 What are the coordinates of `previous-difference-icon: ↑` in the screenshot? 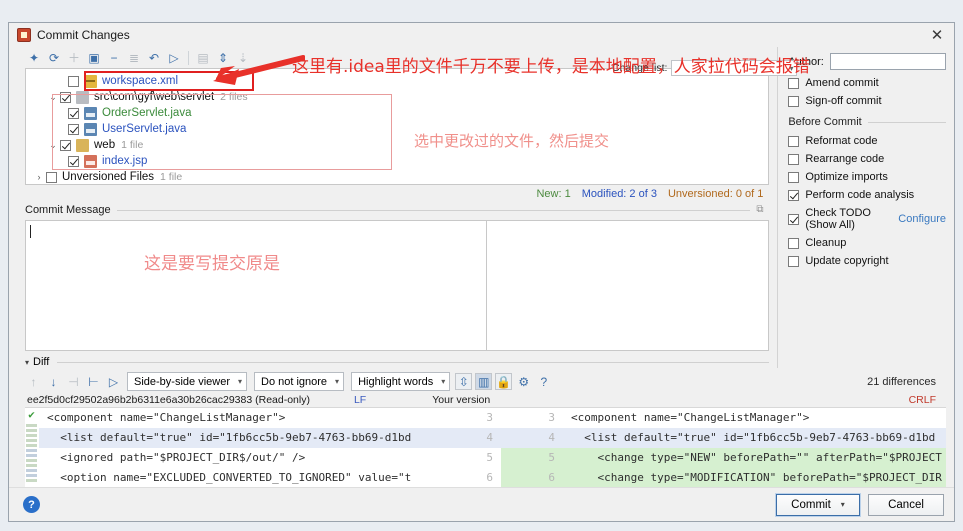 It's located at (33, 381).